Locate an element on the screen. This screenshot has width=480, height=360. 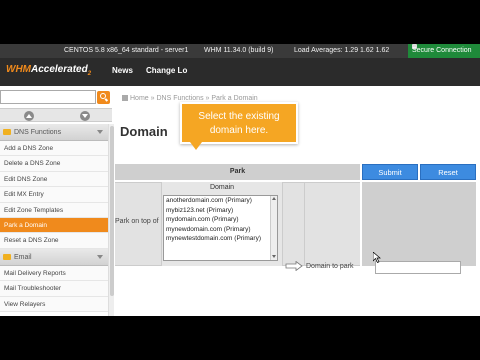
domain-select-scrollbar is located at coordinates (273, 228).